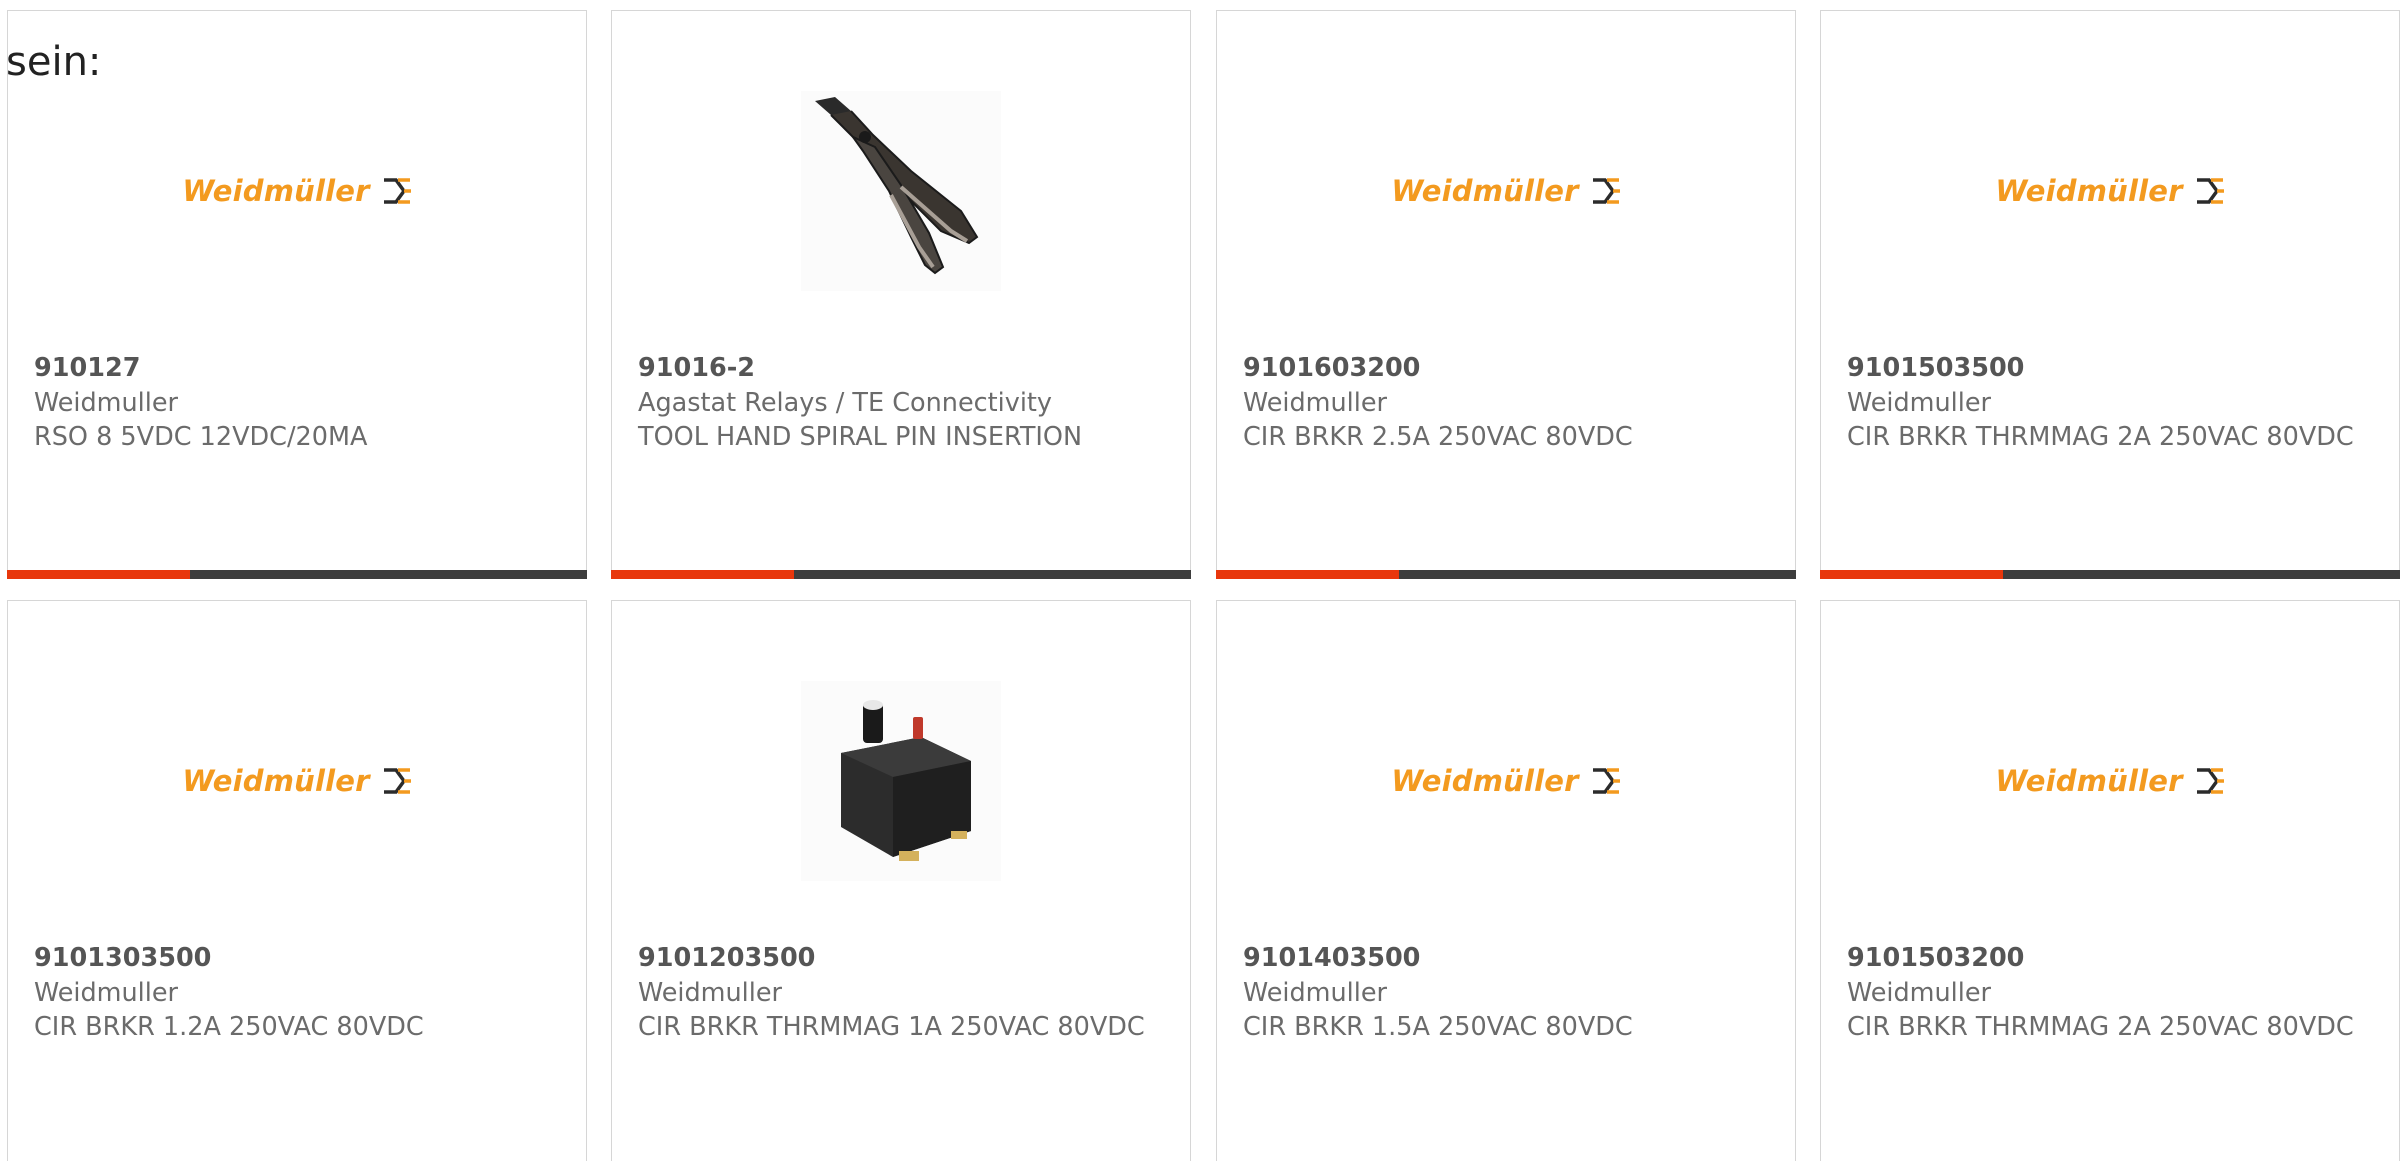 This screenshot has height=1161, width=2400. I want to click on product-description: CIR BRKR THRMMAG 1A 250VAC 80VDC, so click(891, 1027).